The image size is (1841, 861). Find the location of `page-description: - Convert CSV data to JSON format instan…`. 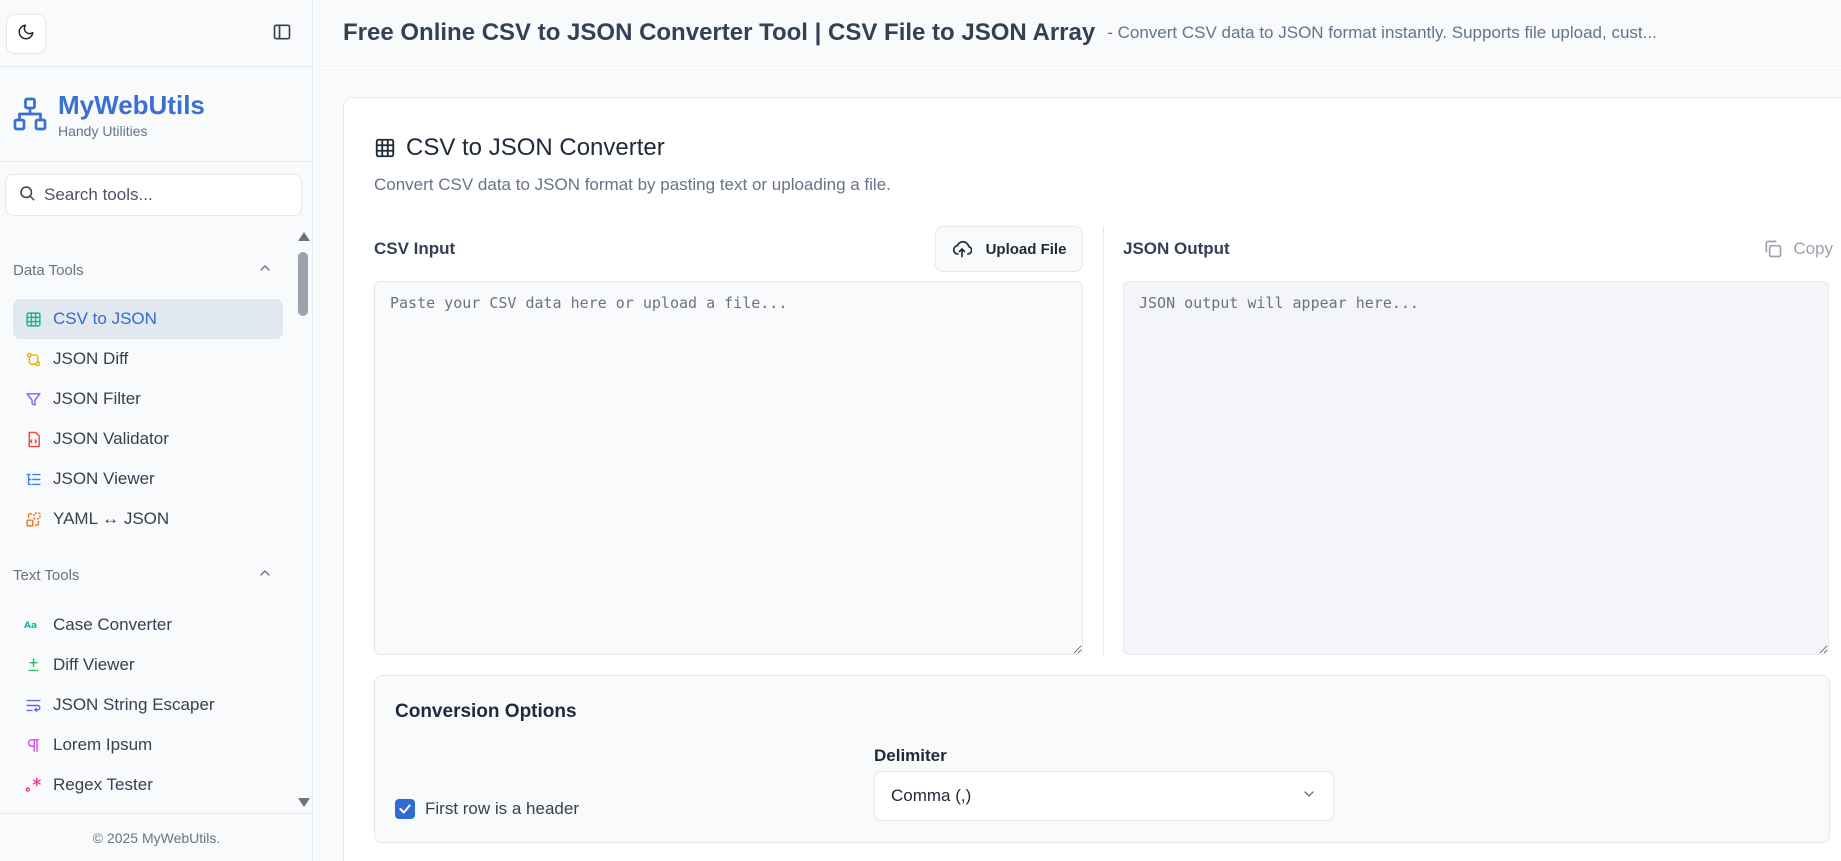

page-description: - Convert CSV data to JSON format instan… is located at coordinates (1382, 32).